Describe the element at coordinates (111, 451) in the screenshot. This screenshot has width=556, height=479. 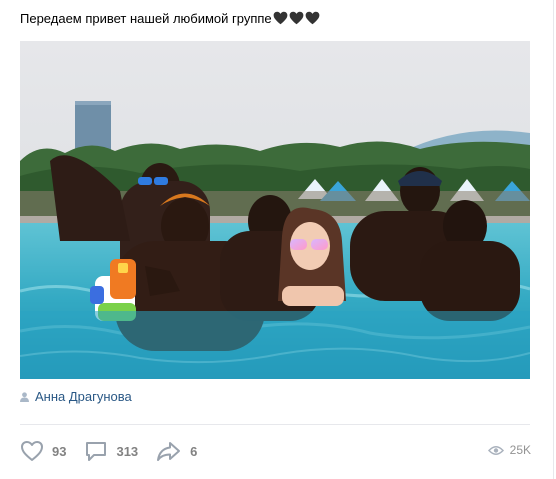
I see `comment-button: 313` at that location.